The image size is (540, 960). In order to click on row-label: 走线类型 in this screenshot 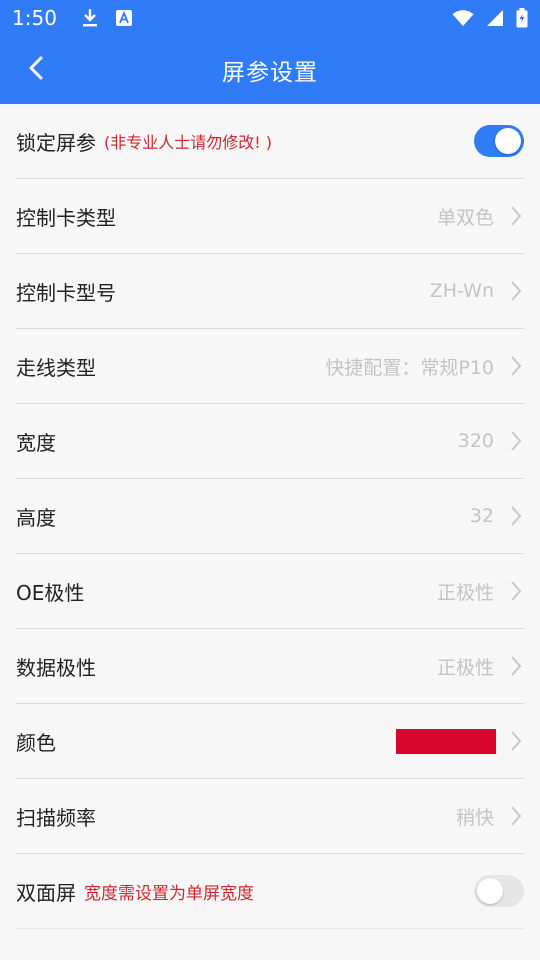, I will do `click(56, 367)`.